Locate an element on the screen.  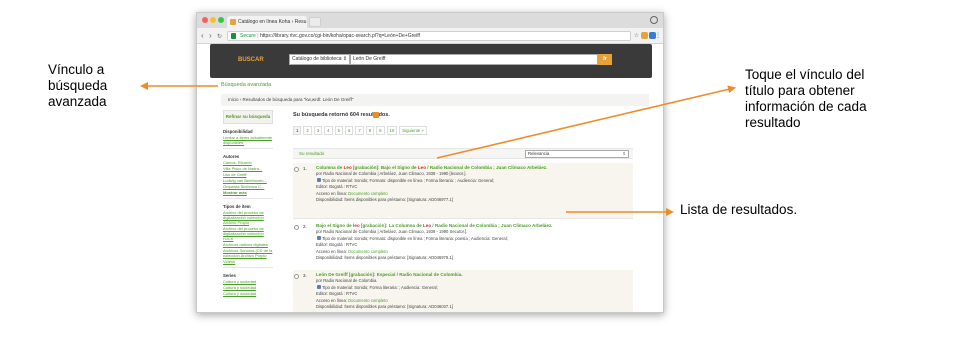
page-link: 7 is located at coordinates (359, 130).